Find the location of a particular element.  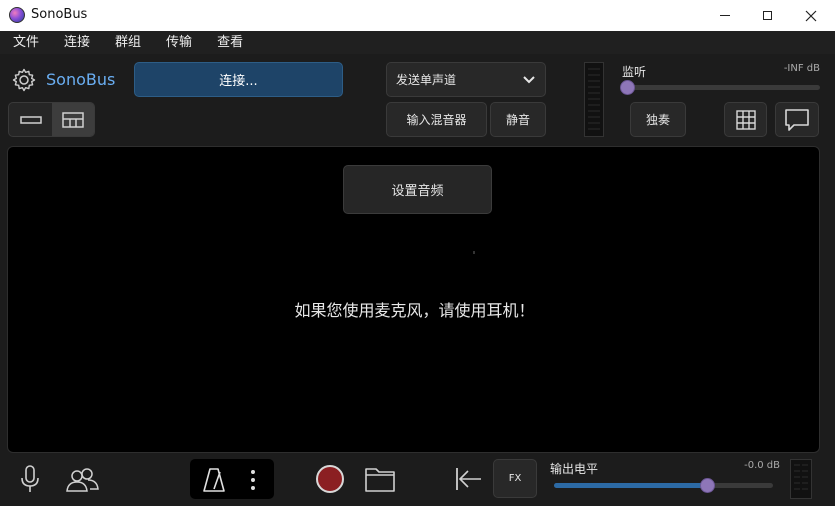

single-view-button is located at coordinates (30, 119).